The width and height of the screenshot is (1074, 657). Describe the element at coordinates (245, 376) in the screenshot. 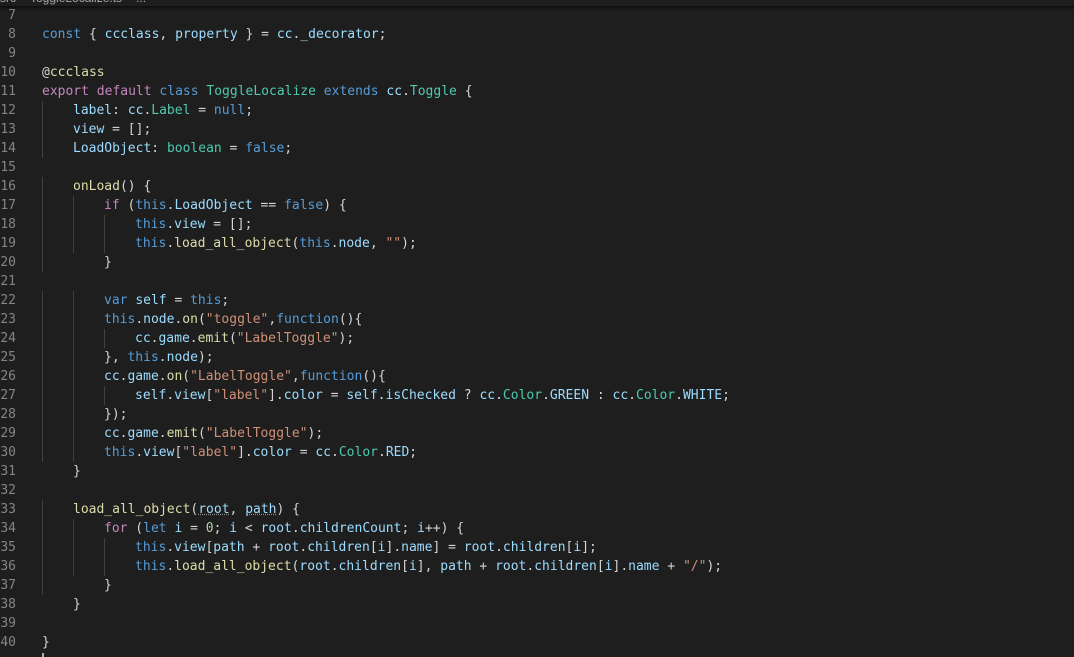

I see `code-line: cc.game.on("LabelToggle",function(){` at that location.